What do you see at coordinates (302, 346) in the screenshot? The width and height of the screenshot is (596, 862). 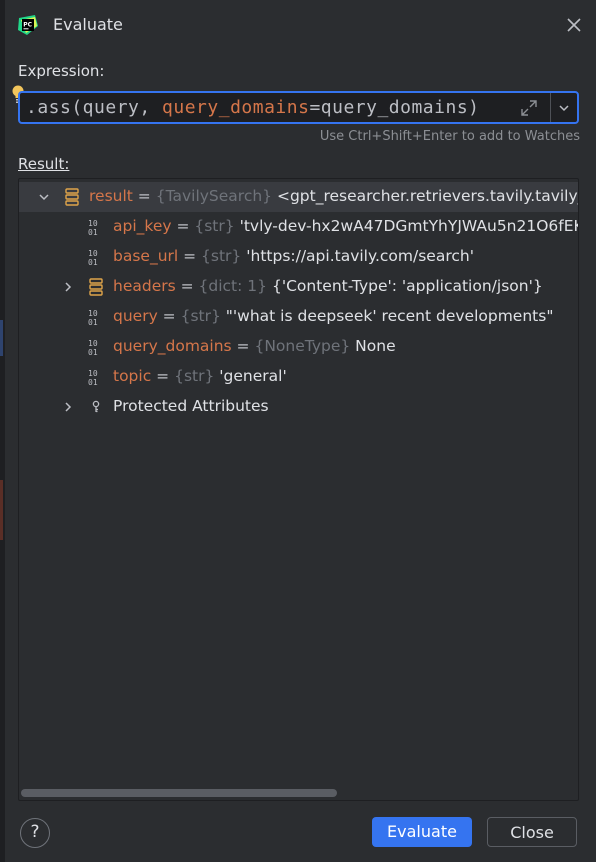 I see `var-type: {NoneType}` at bounding box center [302, 346].